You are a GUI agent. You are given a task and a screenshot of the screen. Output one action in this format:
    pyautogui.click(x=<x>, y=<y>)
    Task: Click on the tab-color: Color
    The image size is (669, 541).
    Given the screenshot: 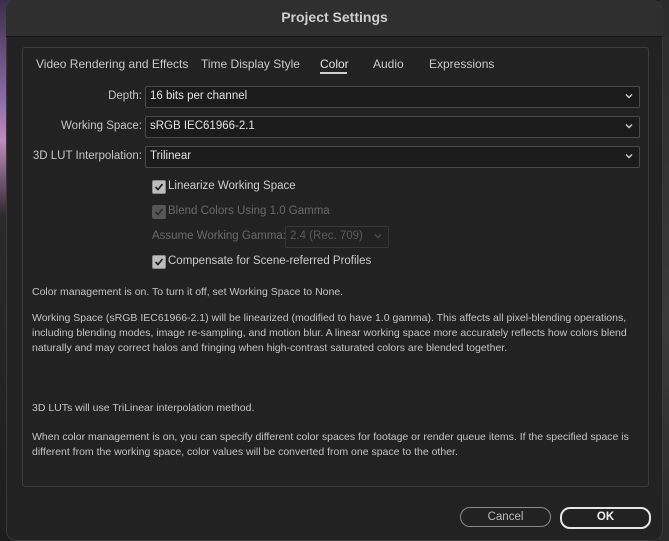 What is the action you would take?
    pyautogui.click(x=334, y=64)
    